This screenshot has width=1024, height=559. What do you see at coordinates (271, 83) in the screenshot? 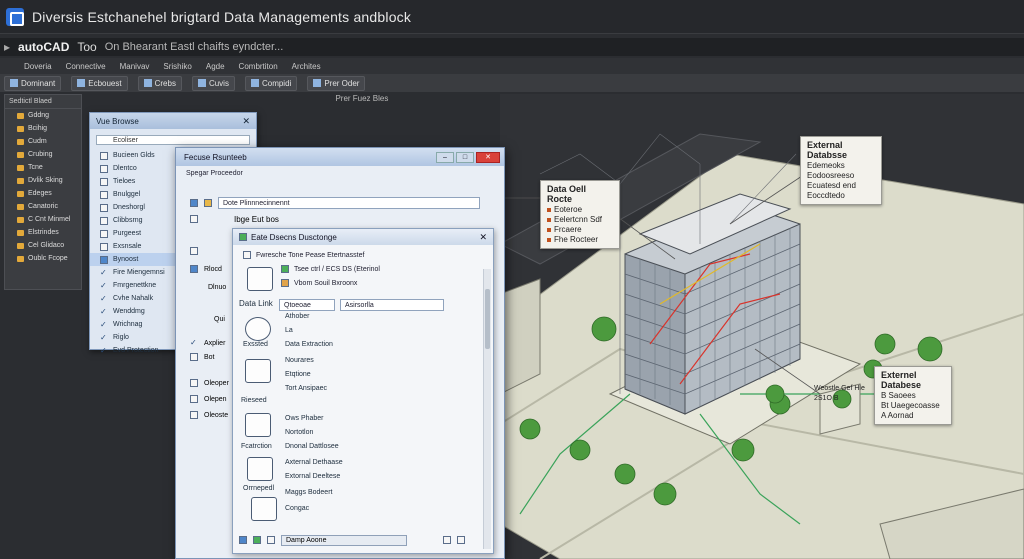
I see `tool-button-compidi: Compidi` at bounding box center [271, 83].